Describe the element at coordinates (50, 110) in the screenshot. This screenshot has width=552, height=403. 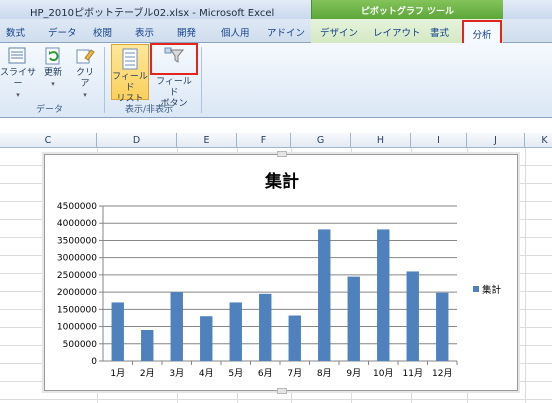
I see `data-group-label: データ` at that location.